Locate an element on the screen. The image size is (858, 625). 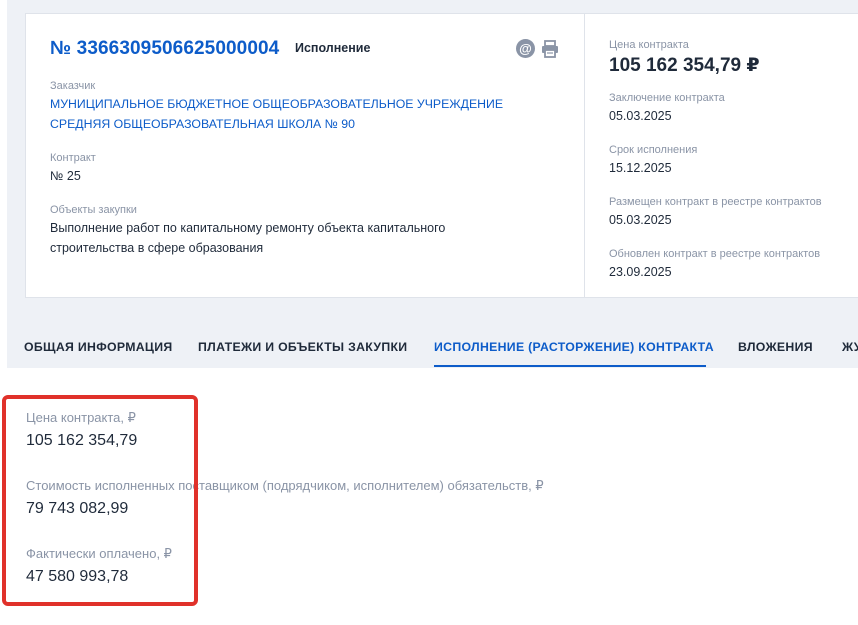
tab-journal: ЖУ is located at coordinates (850, 347).